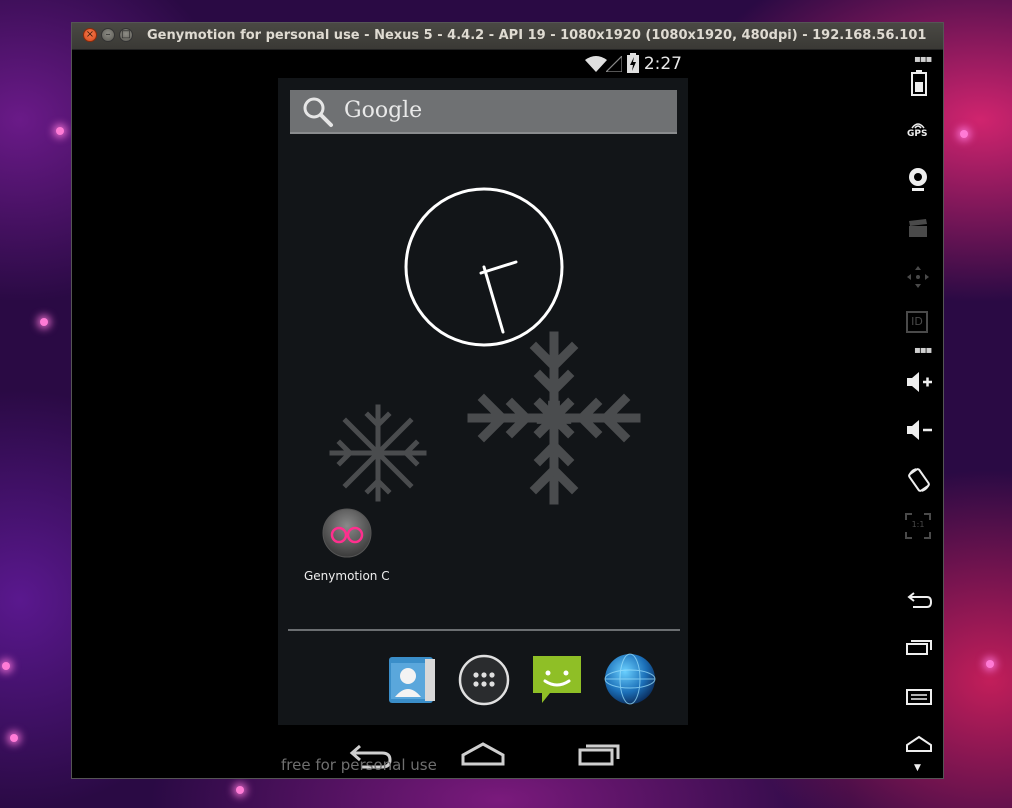 The width and height of the screenshot is (1012, 808). What do you see at coordinates (483, 112) in the screenshot?
I see `google-search-bar: Google` at bounding box center [483, 112].